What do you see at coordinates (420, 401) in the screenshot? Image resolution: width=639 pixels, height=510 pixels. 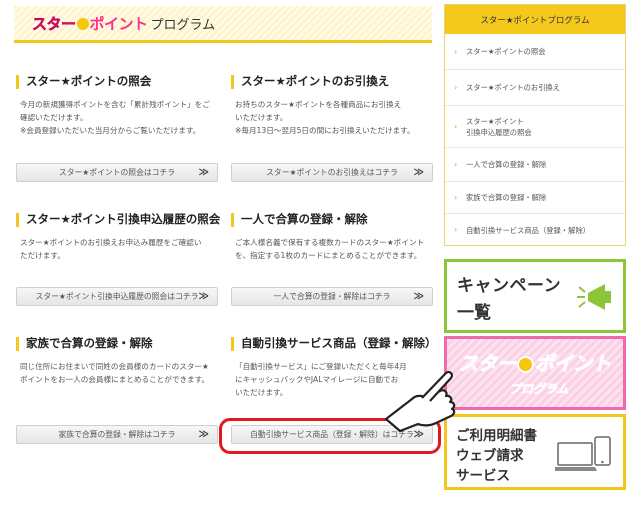 I see `pointing-hand-icon` at bounding box center [420, 401].